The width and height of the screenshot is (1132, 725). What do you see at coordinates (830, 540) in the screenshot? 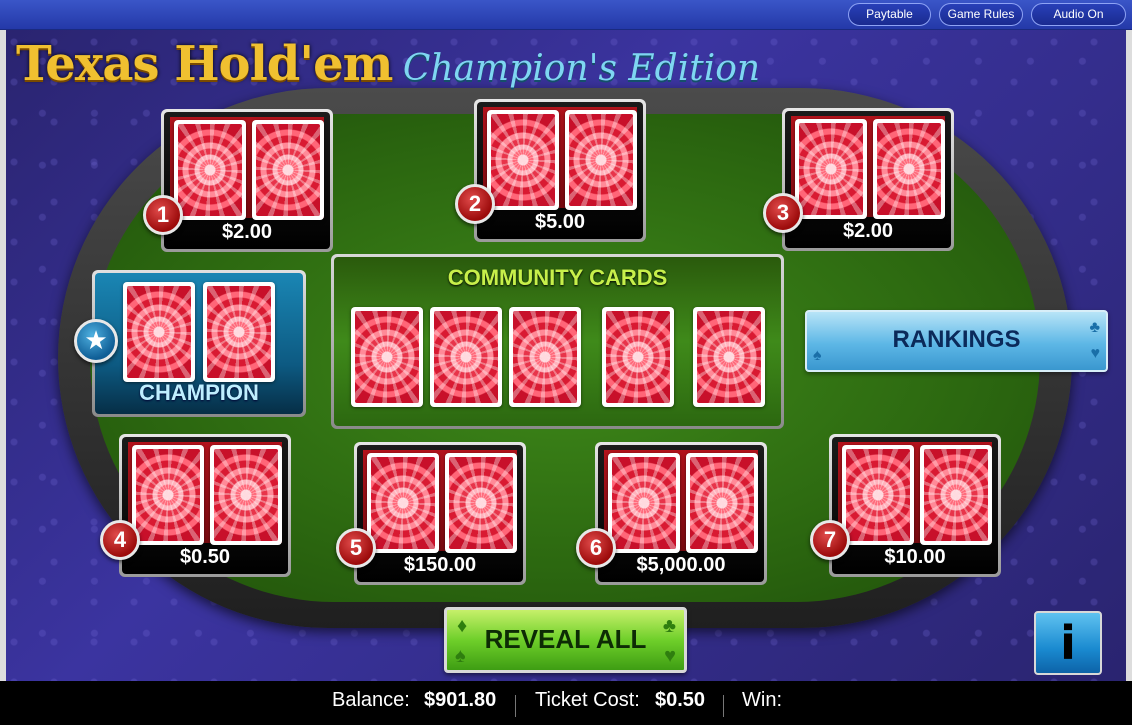
I see `hand-number-badge: 7` at bounding box center [830, 540].